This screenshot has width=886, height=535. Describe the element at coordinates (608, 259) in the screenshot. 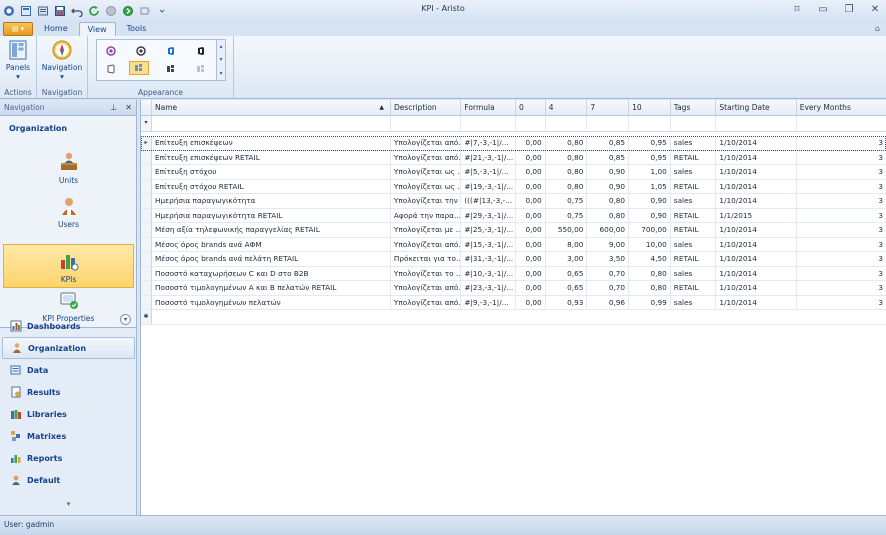

I see `cell-col-7: 3,50` at that location.